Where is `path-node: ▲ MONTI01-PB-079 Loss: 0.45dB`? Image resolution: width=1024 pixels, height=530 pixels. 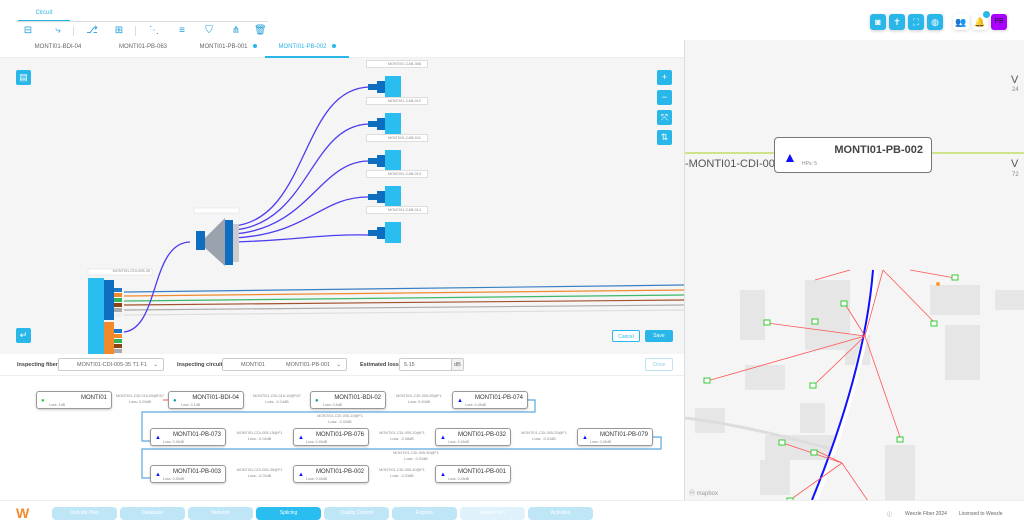 path-node: ▲ MONTI01-PB-079 Loss: 0.45dB is located at coordinates (615, 437).